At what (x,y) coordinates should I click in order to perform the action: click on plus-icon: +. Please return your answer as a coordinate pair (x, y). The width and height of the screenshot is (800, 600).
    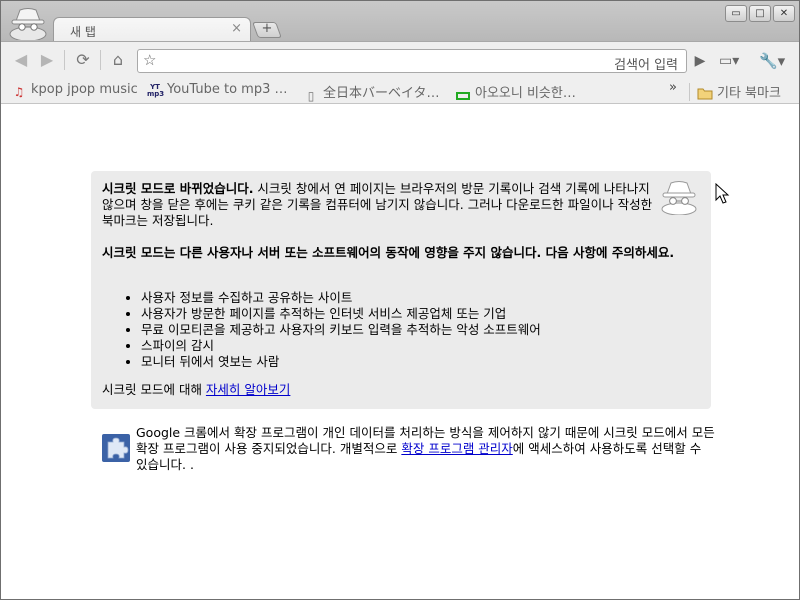
    Looking at the image, I should click on (267, 28).